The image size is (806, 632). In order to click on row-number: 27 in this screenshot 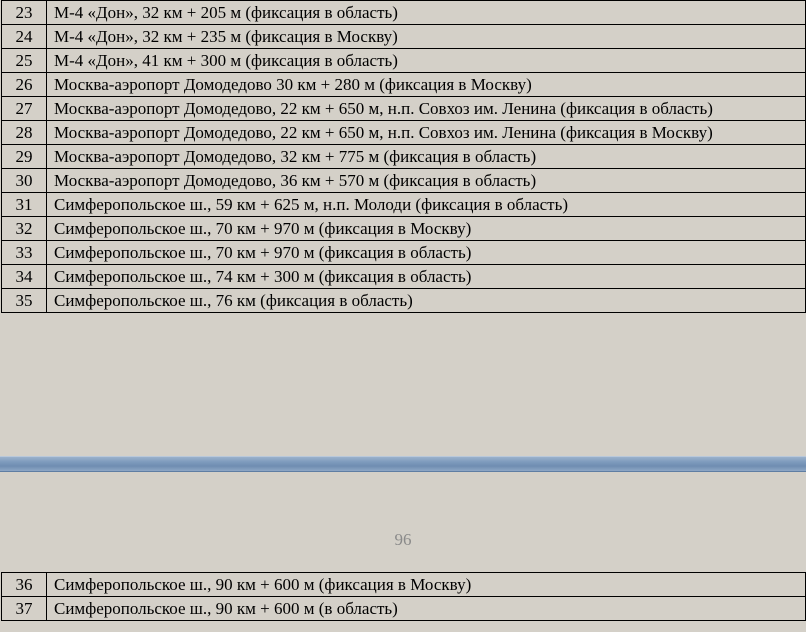, I will do `click(24, 108)`.